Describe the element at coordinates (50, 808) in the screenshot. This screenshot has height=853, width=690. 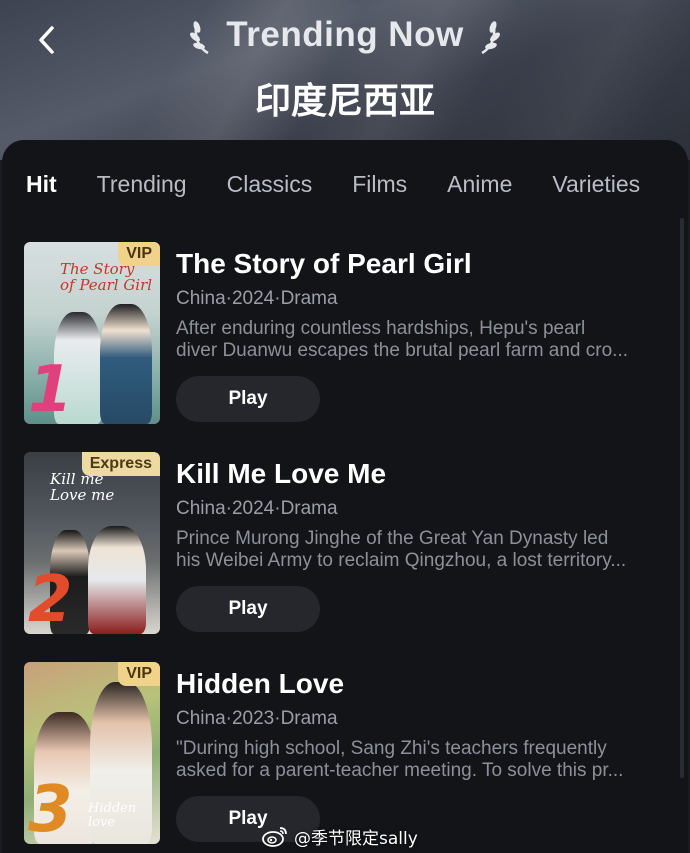
I see `rank-number: 3` at that location.